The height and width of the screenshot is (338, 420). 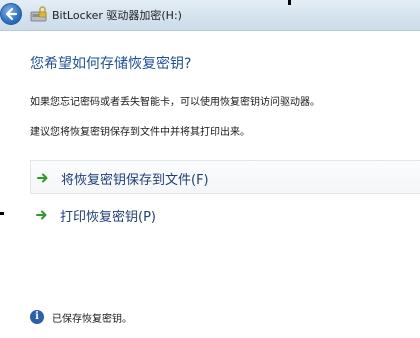 I want to click on info-icon: i, so click(x=37, y=317).